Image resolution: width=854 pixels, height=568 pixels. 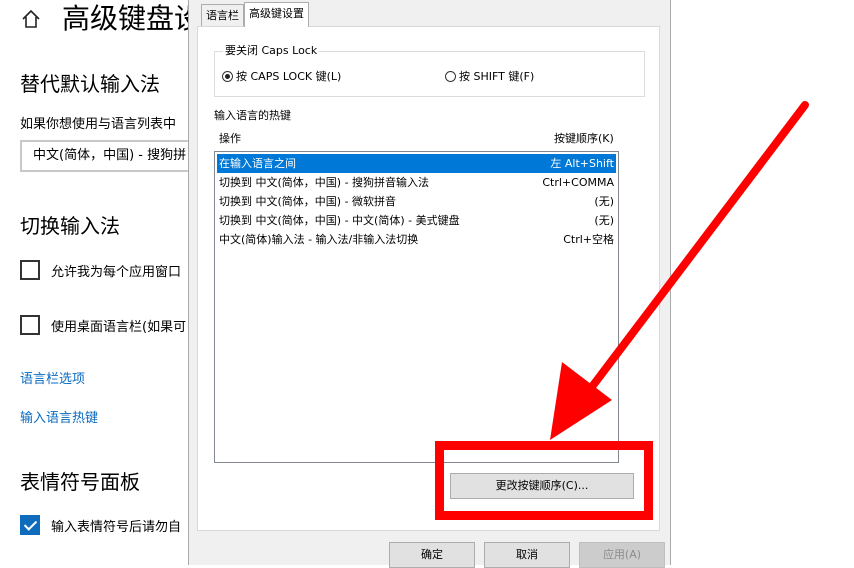 What do you see at coordinates (31, 19) in the screenshot?
I see `home-icon` at bounding box center [31, 19].